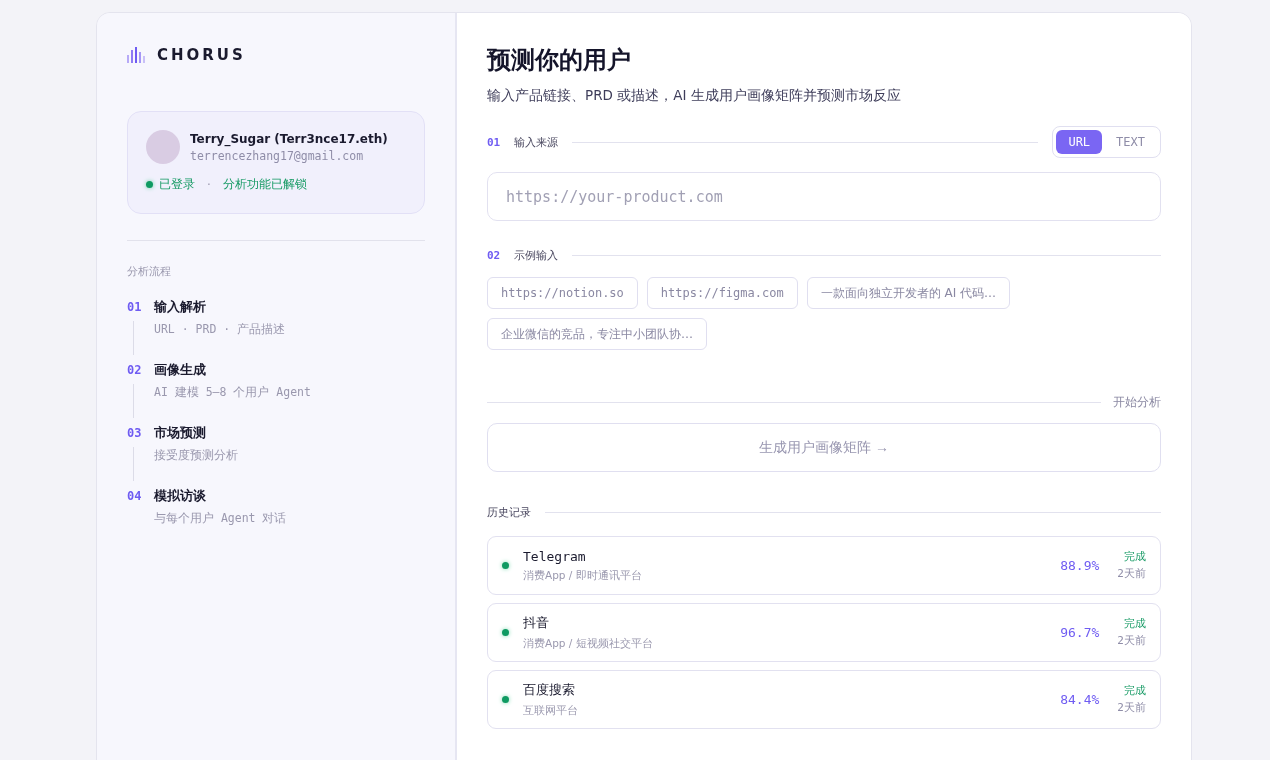 This screenshot has width=1270, height=760. Describe the element at coordinates (494, 255) in the screenshot. I see `section-number: 02` at that location.